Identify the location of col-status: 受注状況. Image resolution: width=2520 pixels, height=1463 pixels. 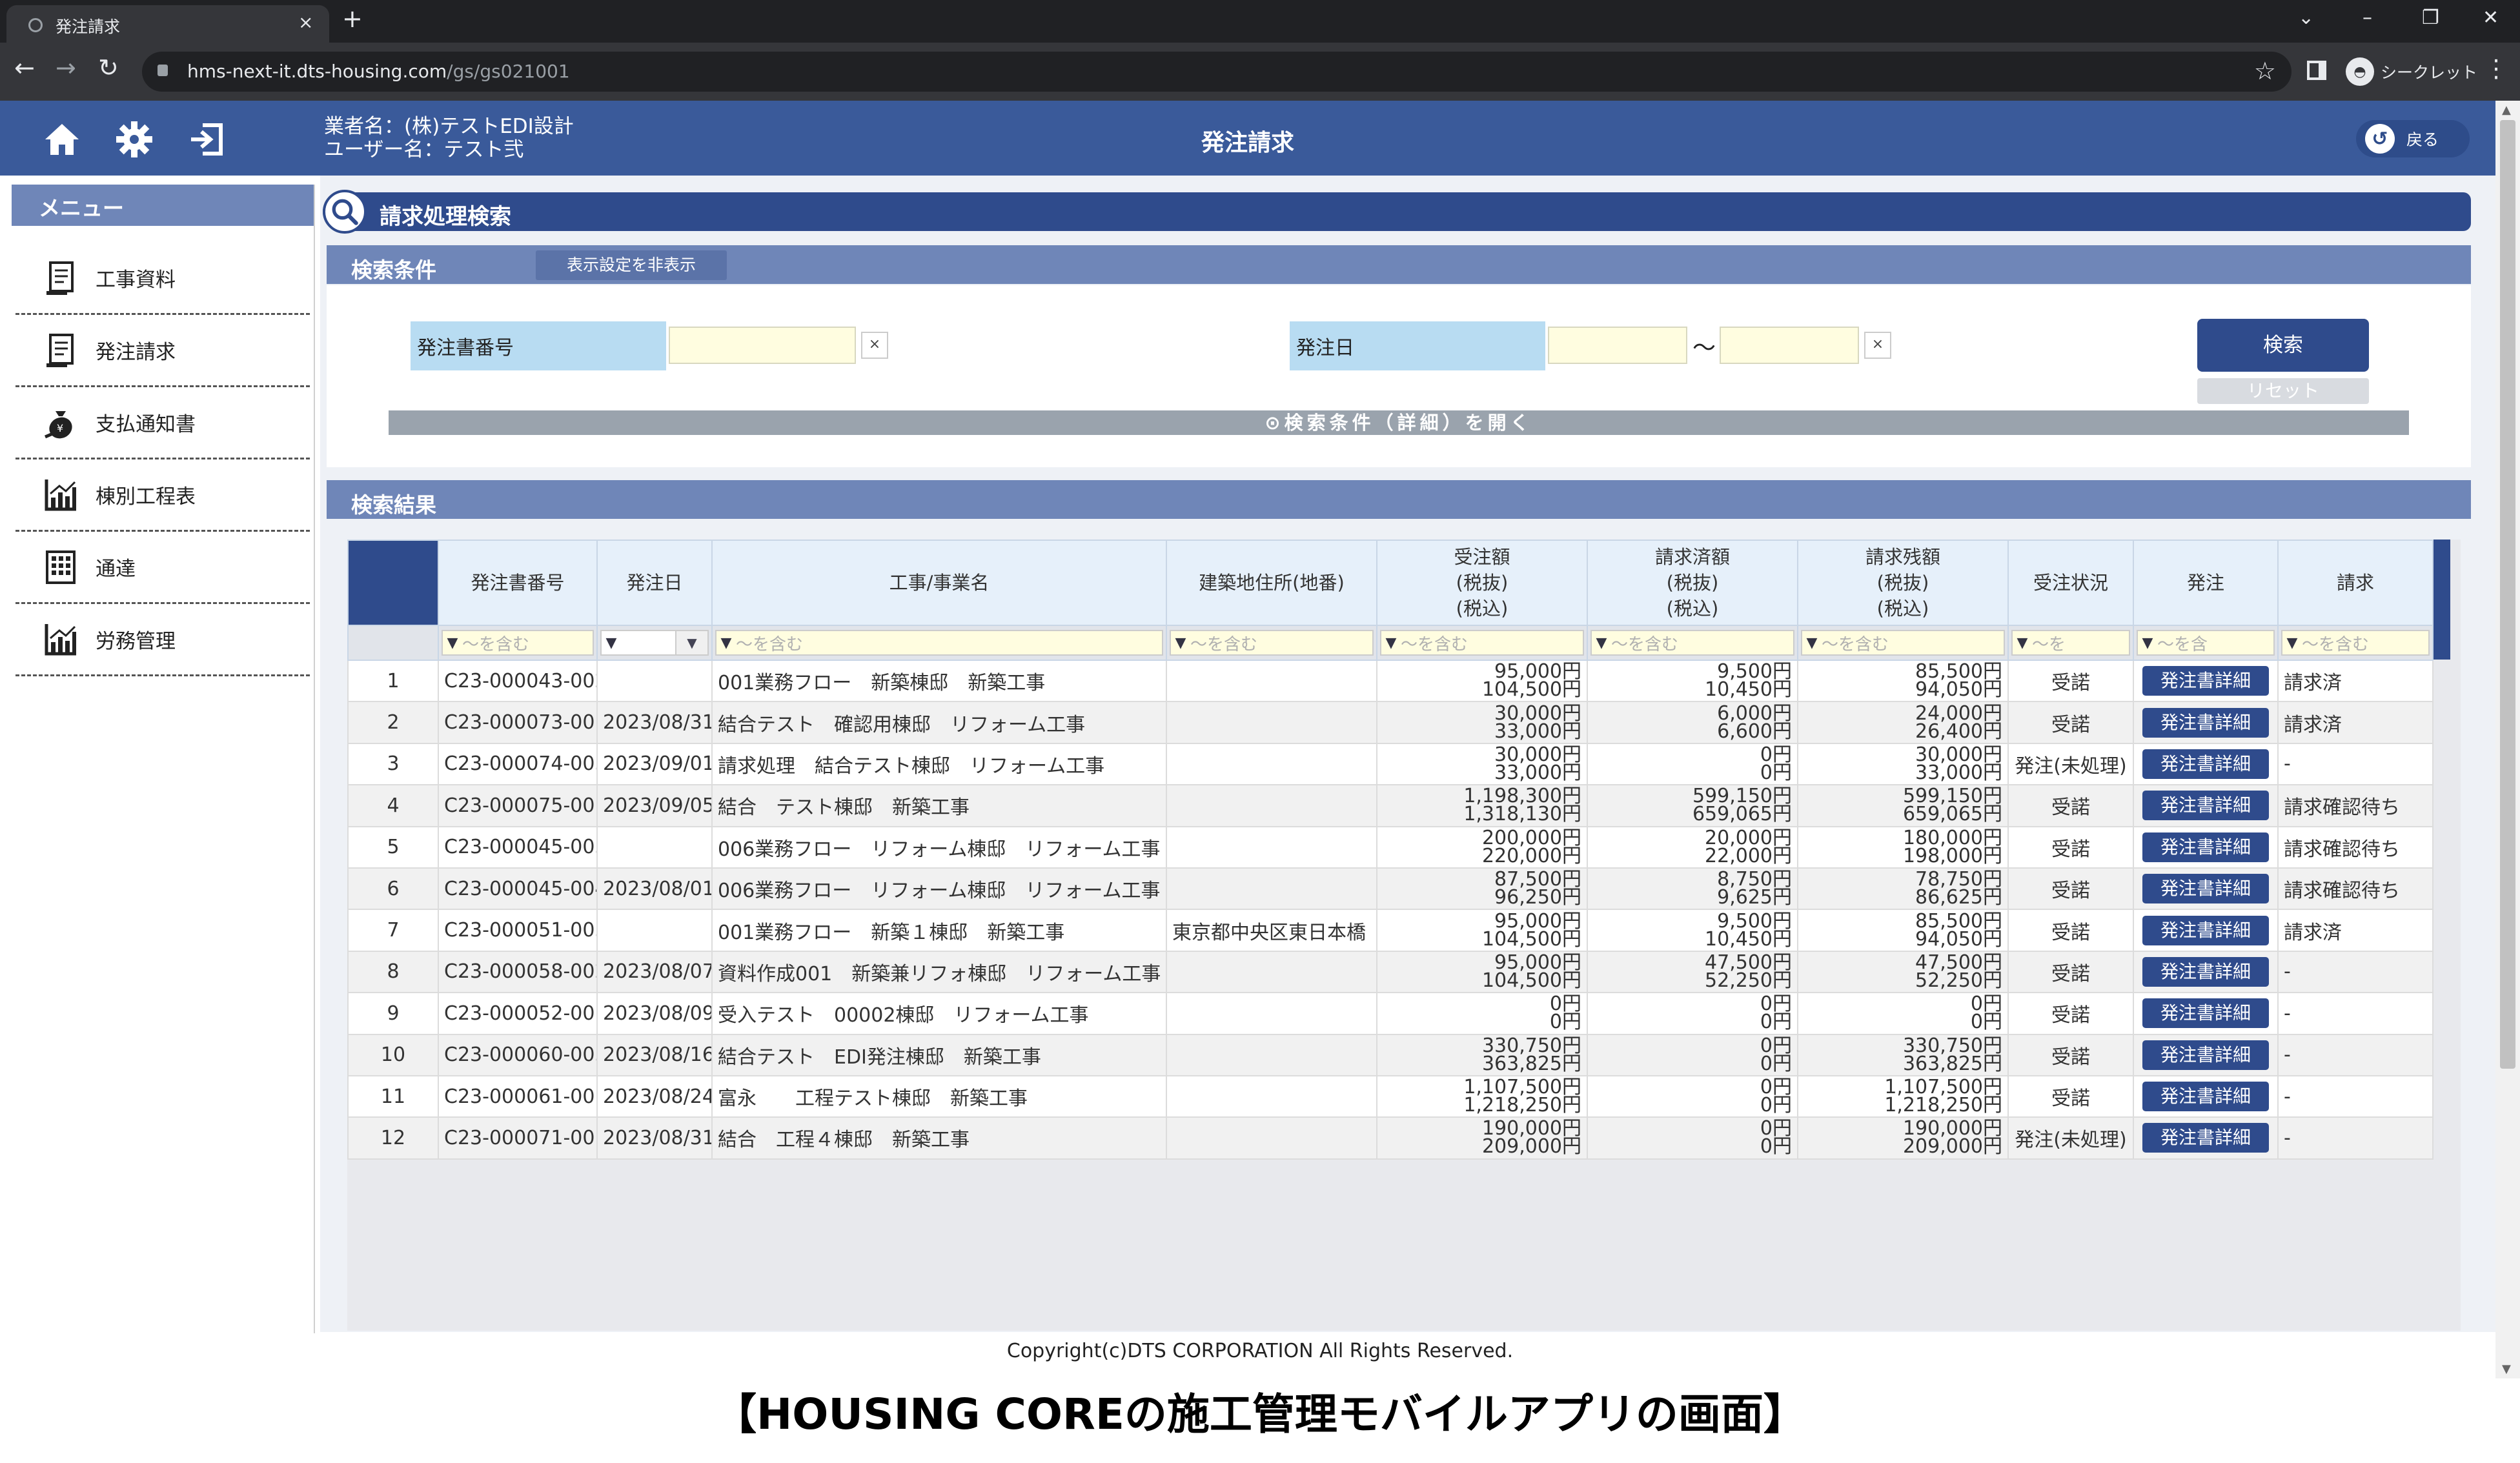
(2070, 583).